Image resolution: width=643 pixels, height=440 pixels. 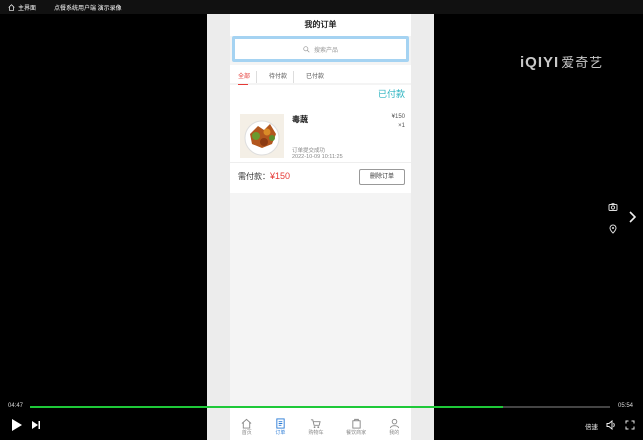 I want to click on product-price: ¥150, so click(x=398, y=117).